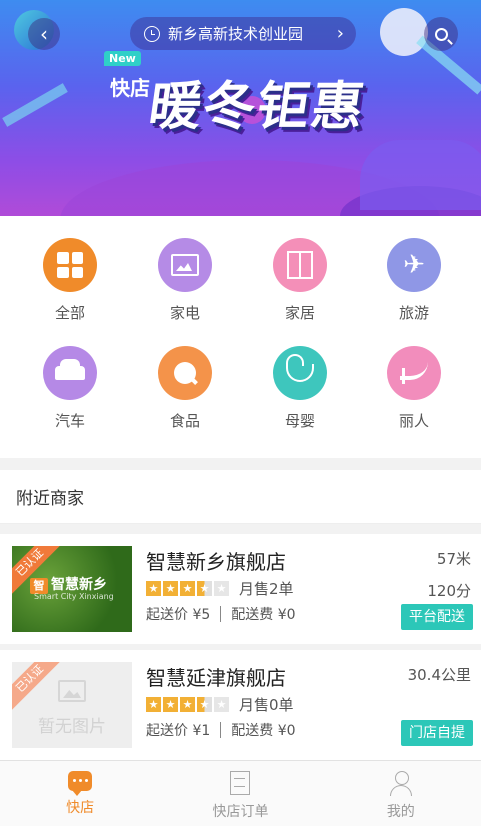 The height and width of the screenshot is (826, 481). What do you see at coordinates (300, 265) in the screenshot?
I see `wardrobe-icon` at bounding box center [300, 265].